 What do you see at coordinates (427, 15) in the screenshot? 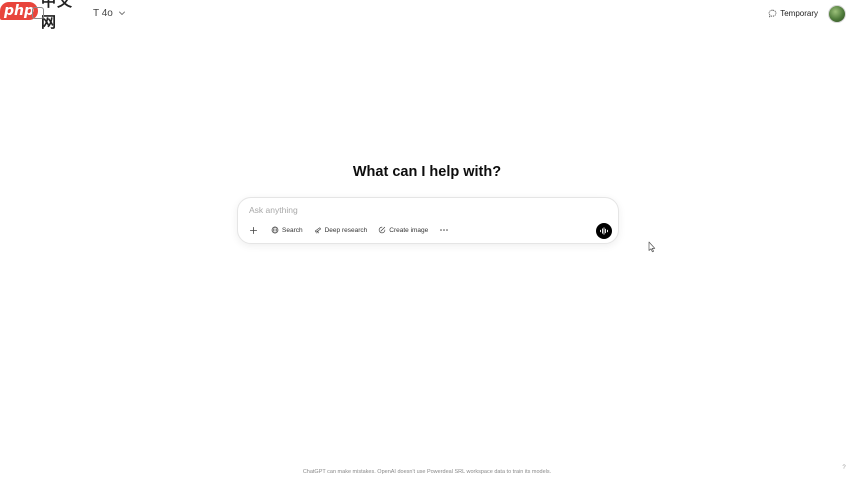
I see `top-bar: php 中文网 T 4o Temporary` at bounding box center [427, 15].